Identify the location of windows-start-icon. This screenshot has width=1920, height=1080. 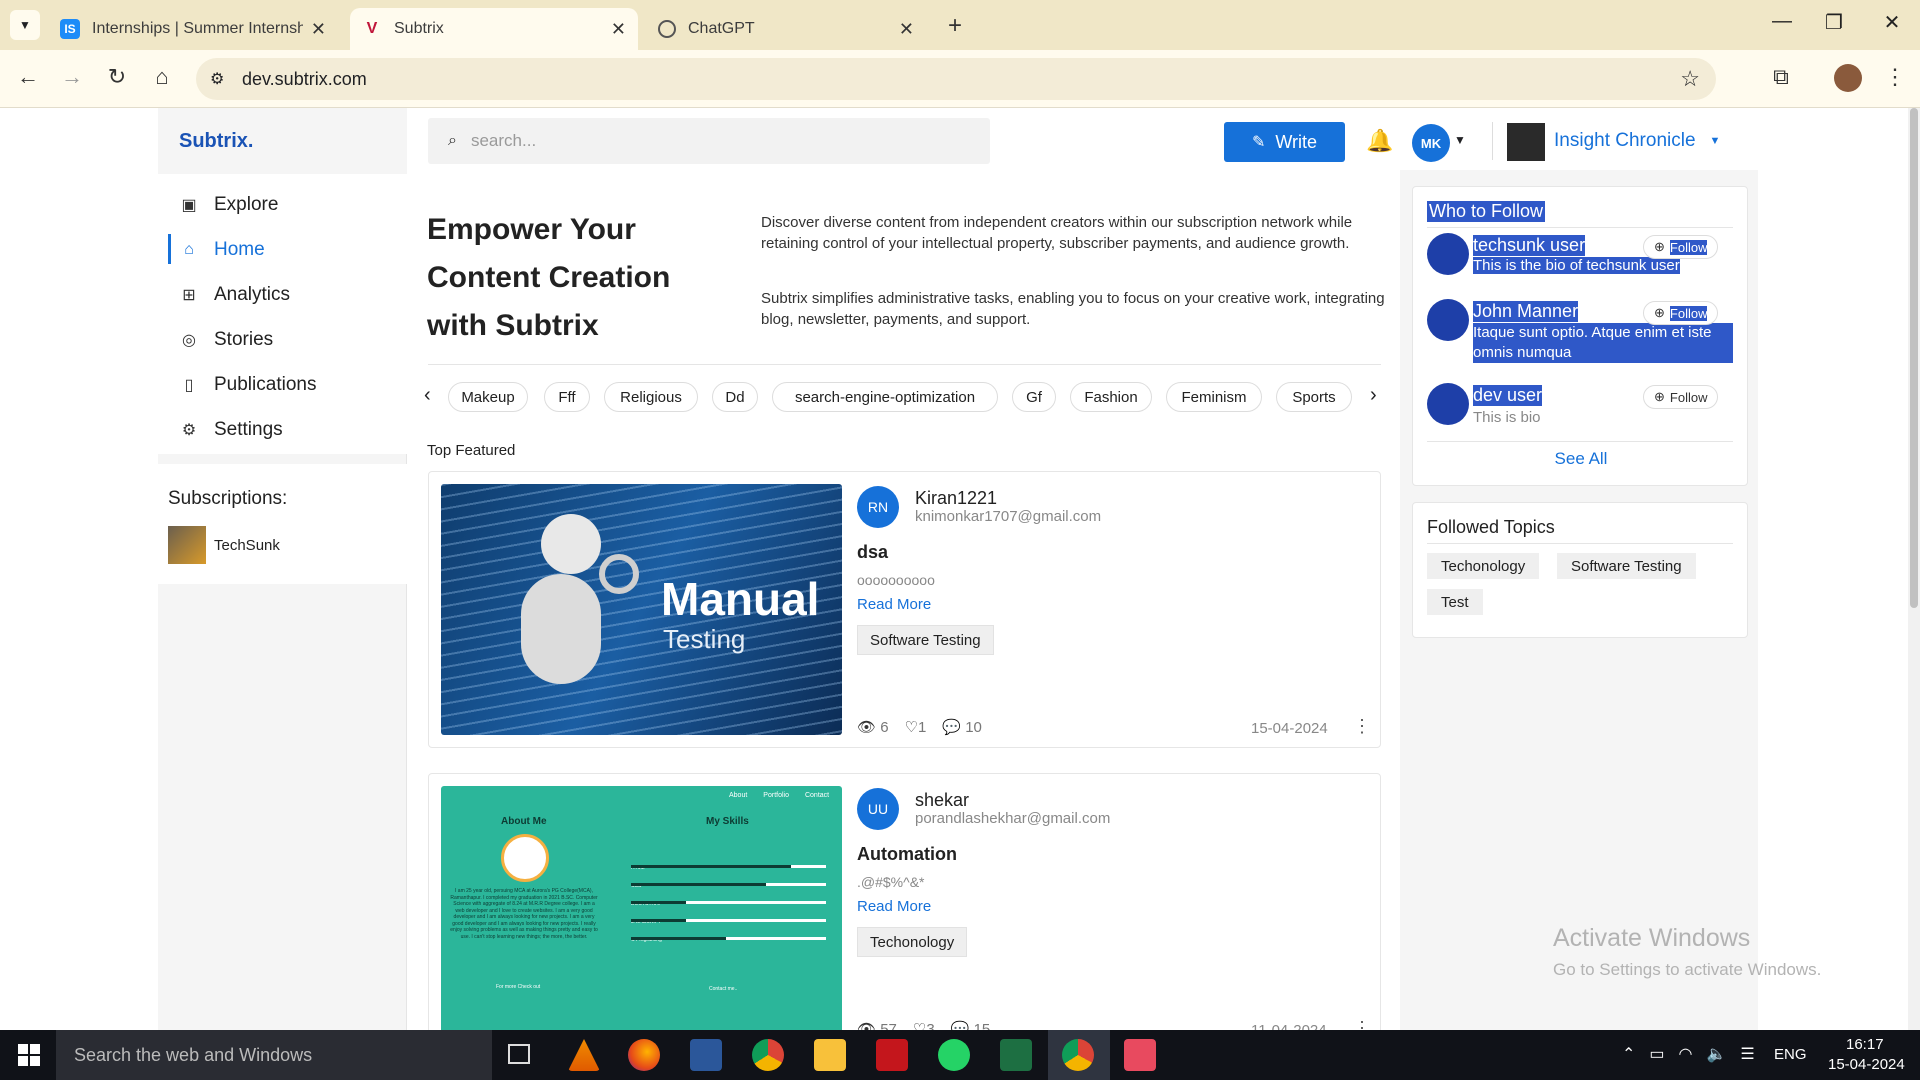
(29, 1055).